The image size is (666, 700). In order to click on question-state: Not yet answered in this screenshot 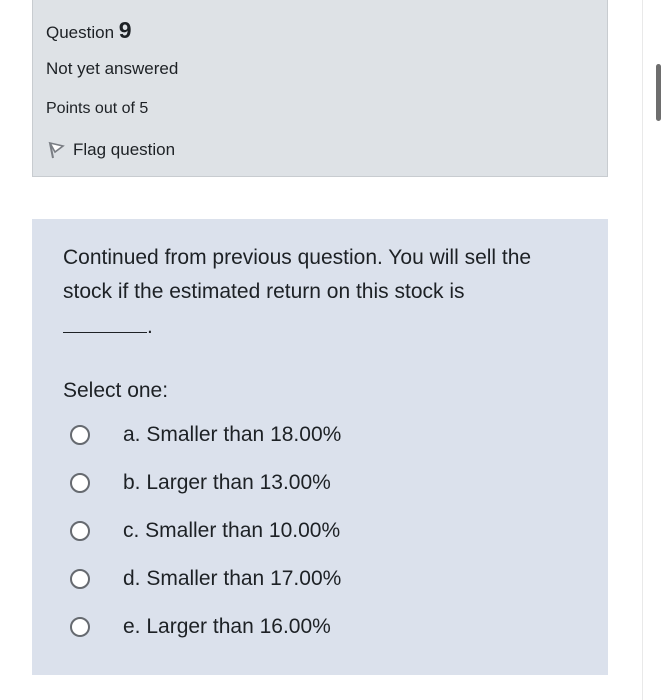, I will do `click(112, 68)`.